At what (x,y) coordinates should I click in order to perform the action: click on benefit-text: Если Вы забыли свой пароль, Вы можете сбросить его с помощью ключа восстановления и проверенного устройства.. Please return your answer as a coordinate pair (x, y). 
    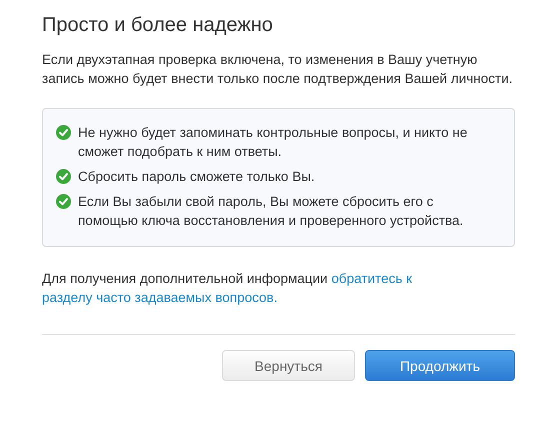
    Looking at the image, I should click on (271, 211).